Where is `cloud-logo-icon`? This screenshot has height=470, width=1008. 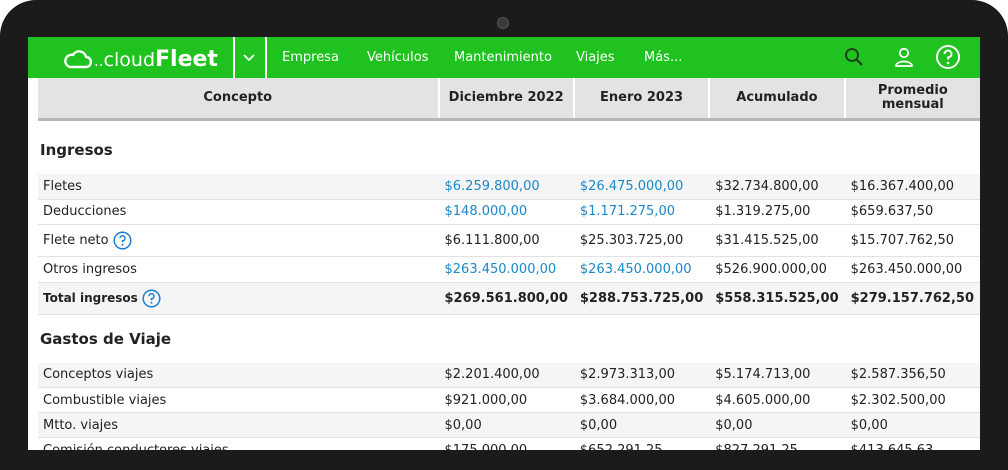
cloud-logo-icon is located at coordinates (78, 59).